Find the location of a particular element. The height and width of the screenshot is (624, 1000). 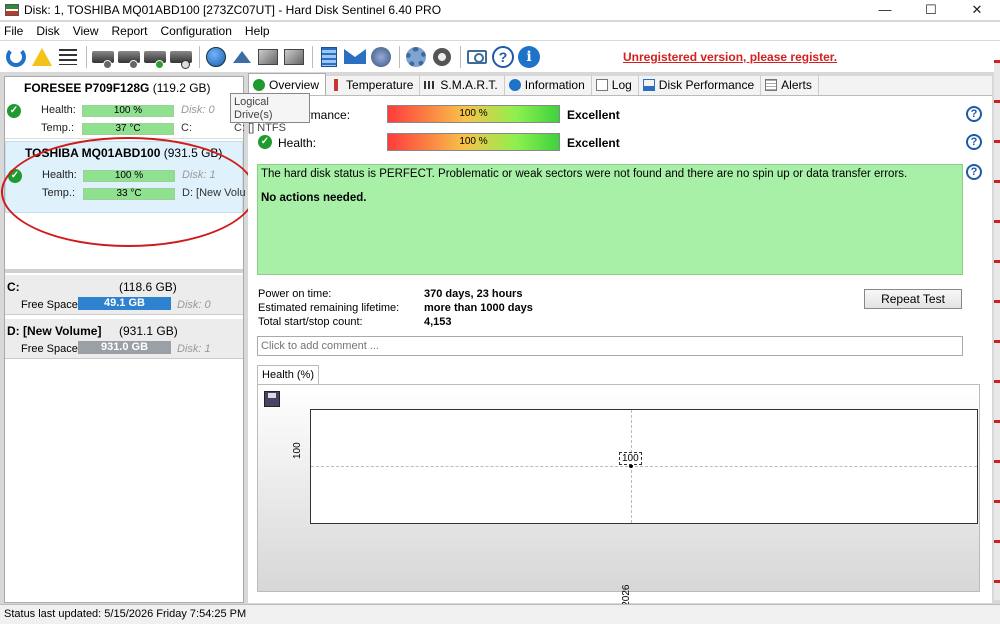

action-text: No actions needed. is located at coordinates (314, 198).